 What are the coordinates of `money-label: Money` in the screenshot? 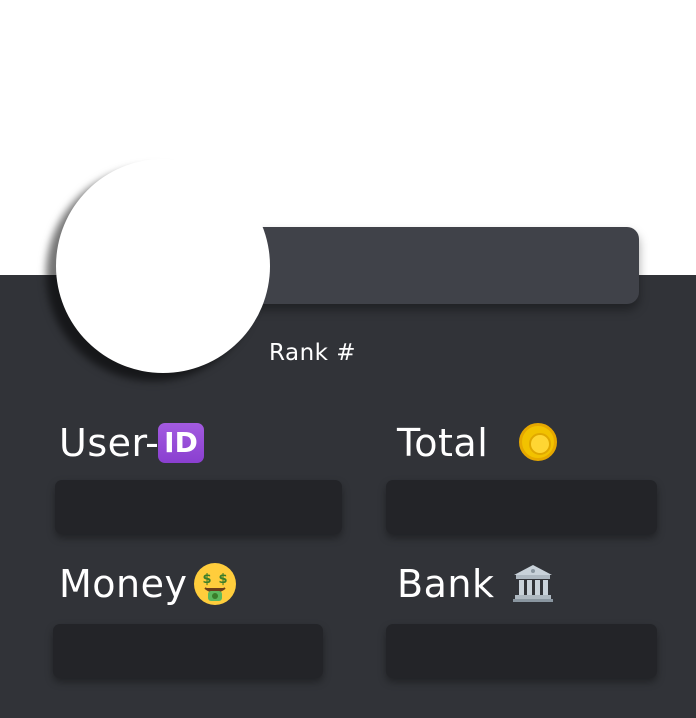 It's located at (123, 584).